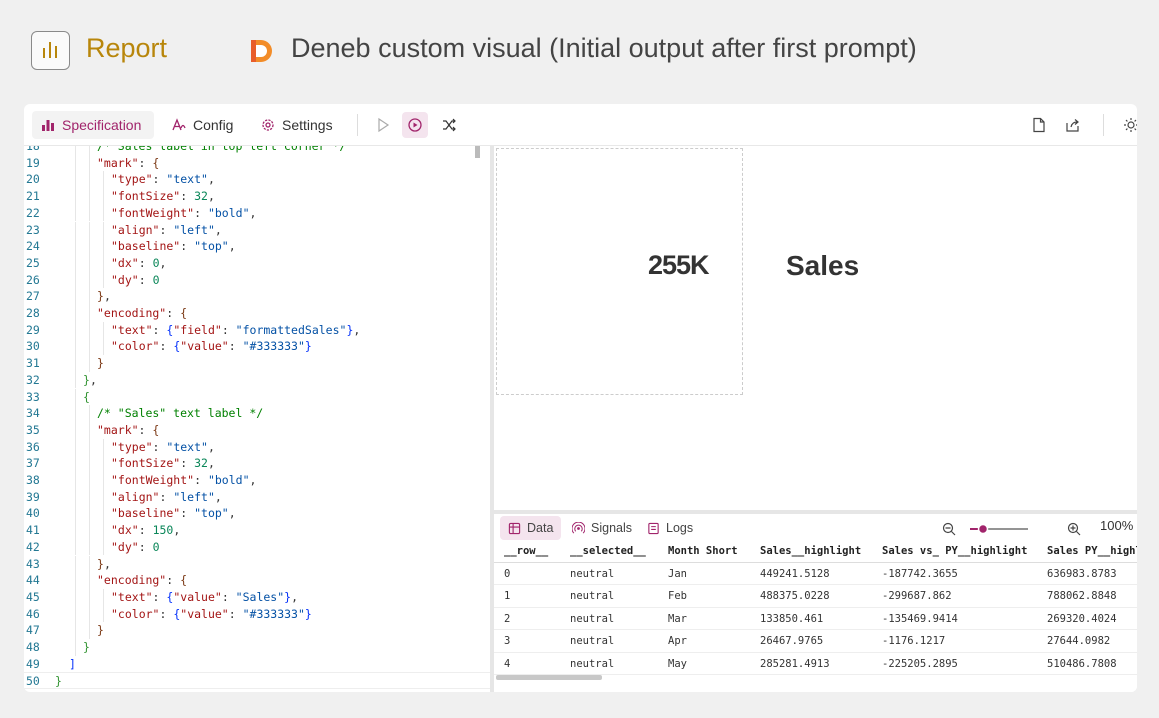 This screenshot has width=1159, height=718. What do you see at coordinates (257, 681) in the screenshot?
I see `code-line: 50}` at bounding box center [257, 681].